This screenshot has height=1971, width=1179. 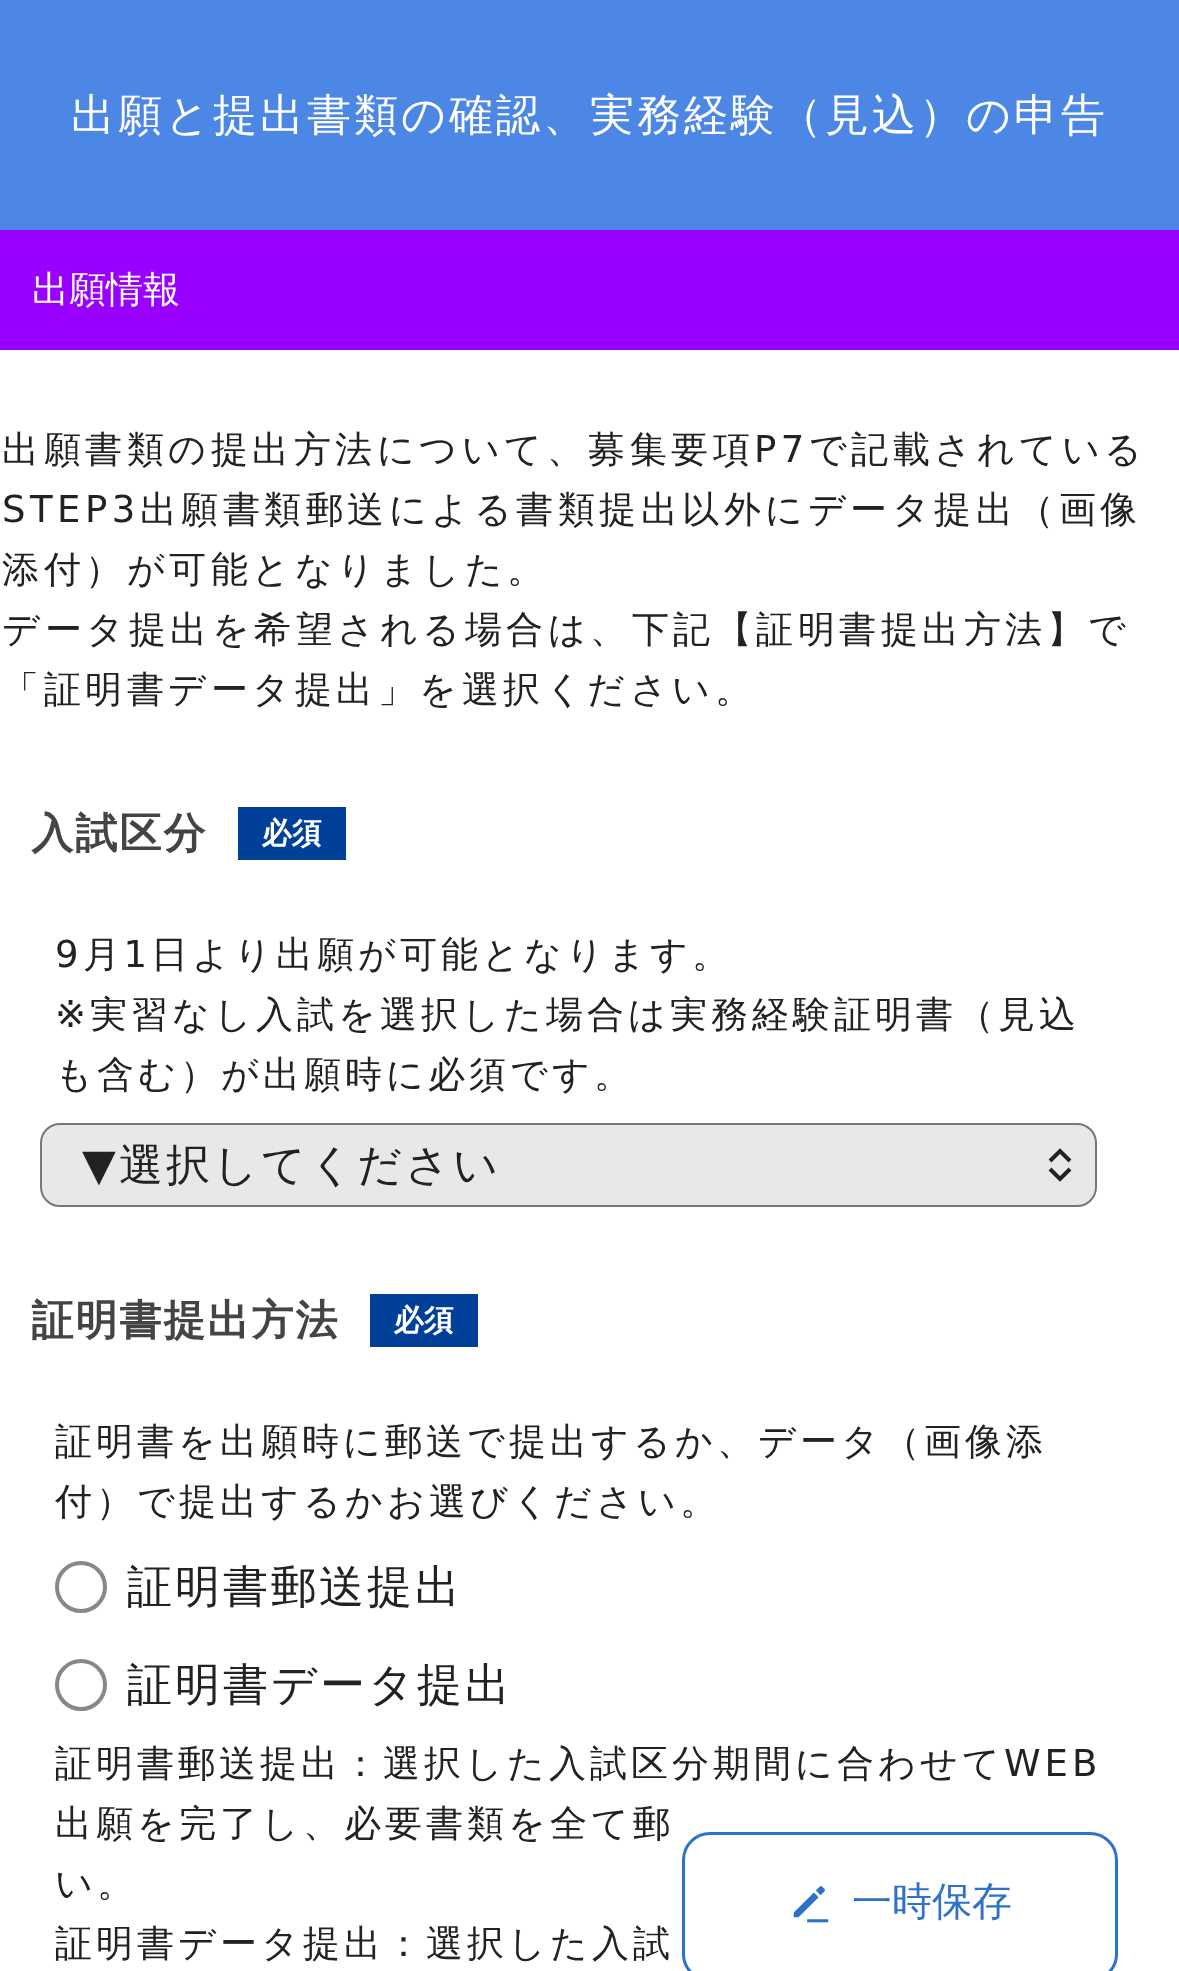 I want to click on option-description: 証明書データ提出：選択した入試, so click(x=364, y=1944).